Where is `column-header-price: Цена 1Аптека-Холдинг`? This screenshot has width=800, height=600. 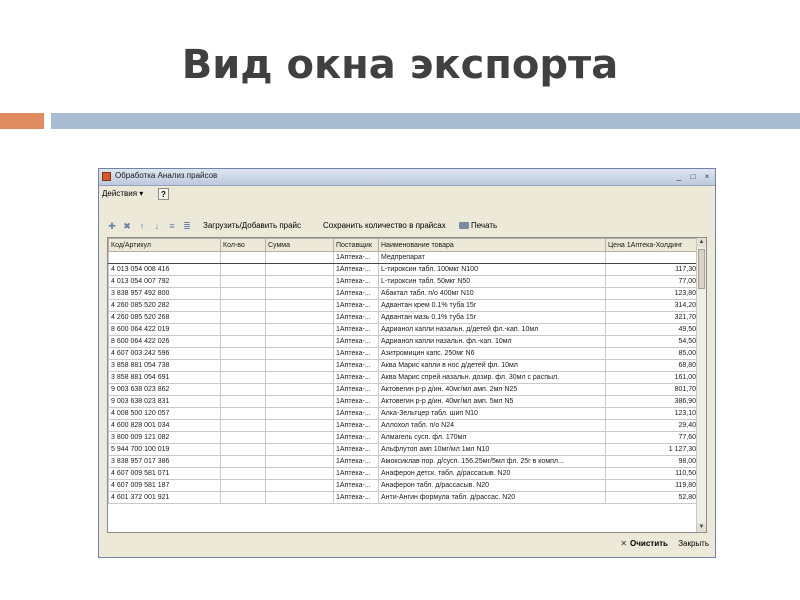 column-header-price: Цена 1Аптека-Холдинг is located at coordinates (652, 245).